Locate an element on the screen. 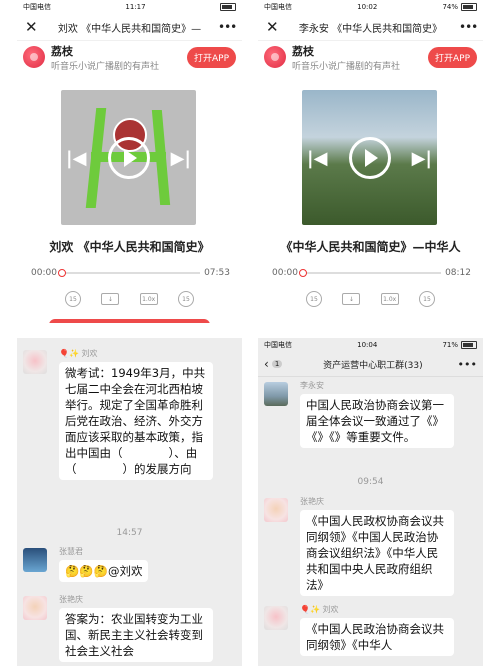  chat-header: ‹ 1 资产运营中心职工群(33) ••• is located at coordinates (370, 364).